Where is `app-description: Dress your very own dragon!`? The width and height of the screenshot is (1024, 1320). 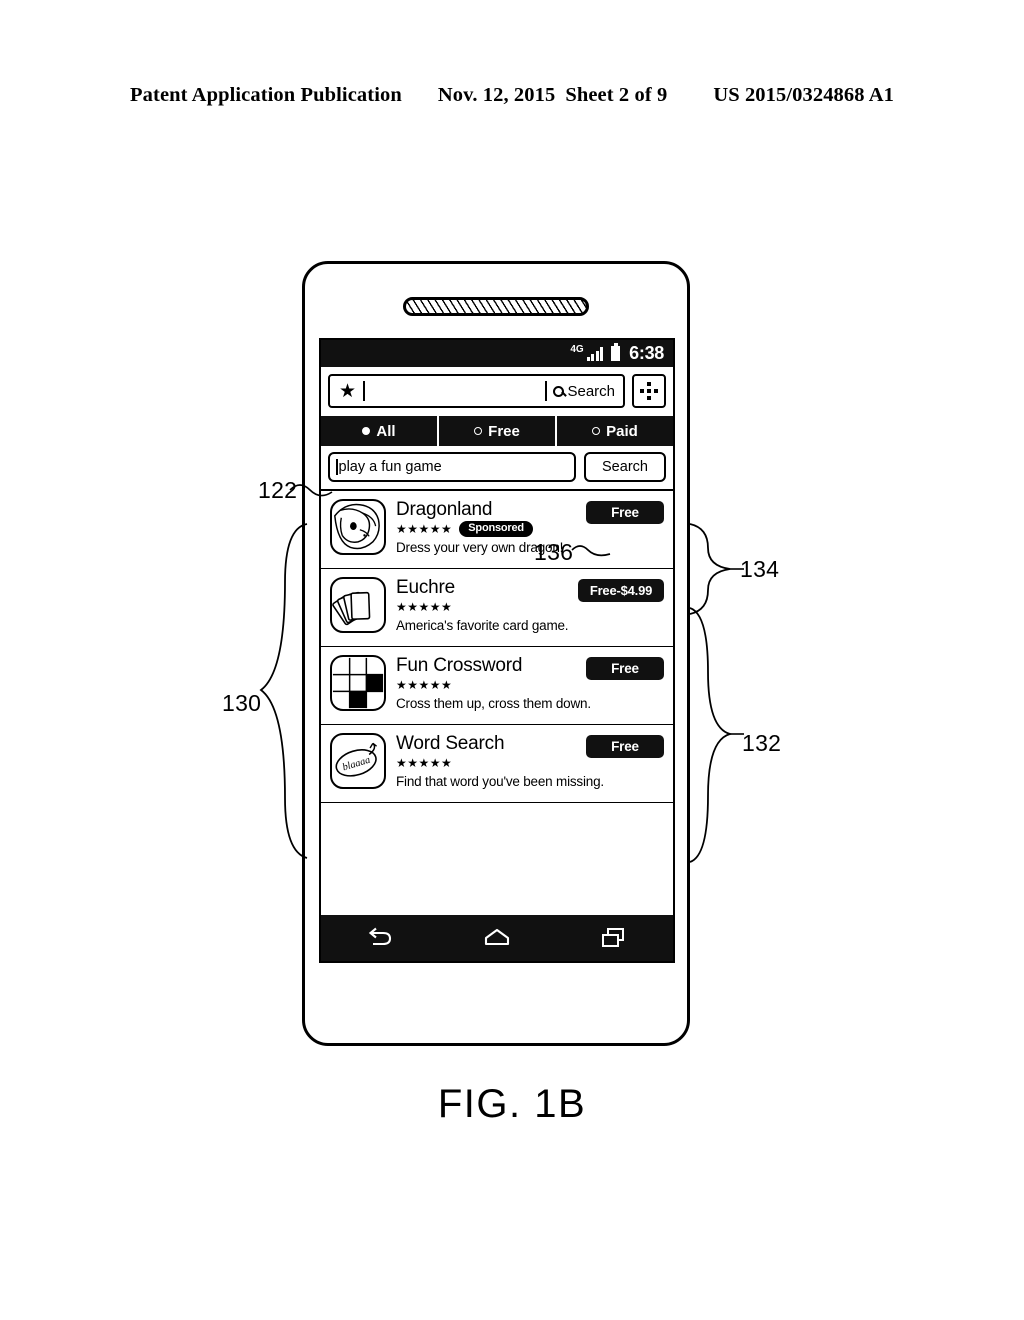
app-description: Dress your very own dragon! is located at coordinates (480, 547).